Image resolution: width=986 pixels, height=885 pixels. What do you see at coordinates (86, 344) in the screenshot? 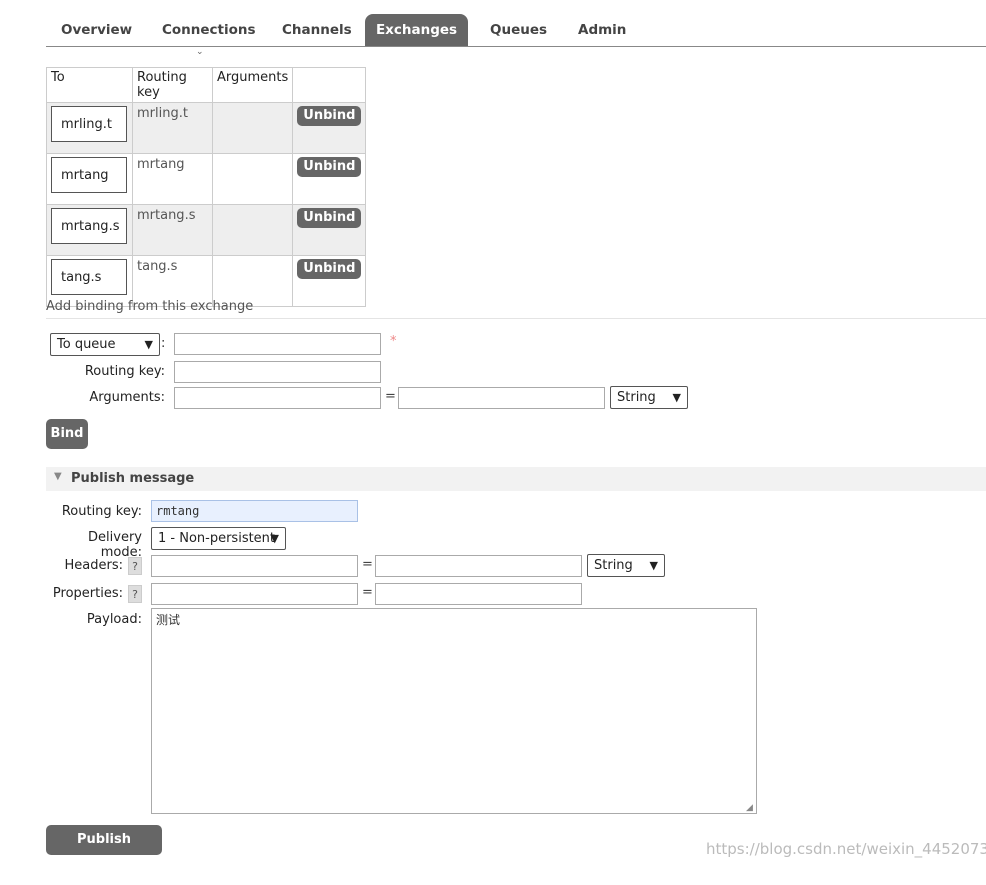
I see `destination-type-value: To queue` at bounding box center [86, 344].